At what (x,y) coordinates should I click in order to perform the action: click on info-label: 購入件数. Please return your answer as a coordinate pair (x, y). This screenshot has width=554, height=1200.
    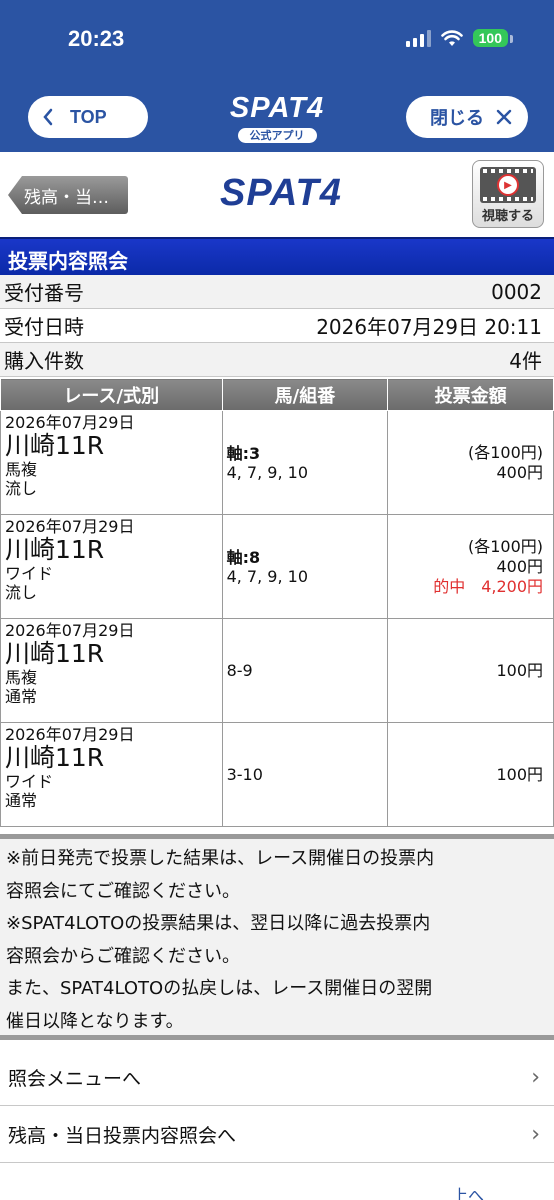
    Looking at the image, I should click on (44, 361).